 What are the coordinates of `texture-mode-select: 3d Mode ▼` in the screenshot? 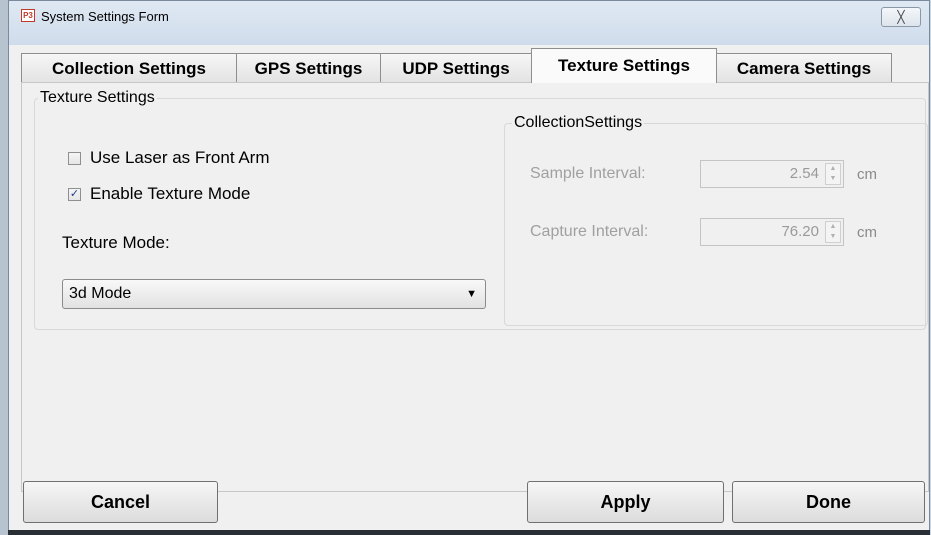 It's located at (274, 294).